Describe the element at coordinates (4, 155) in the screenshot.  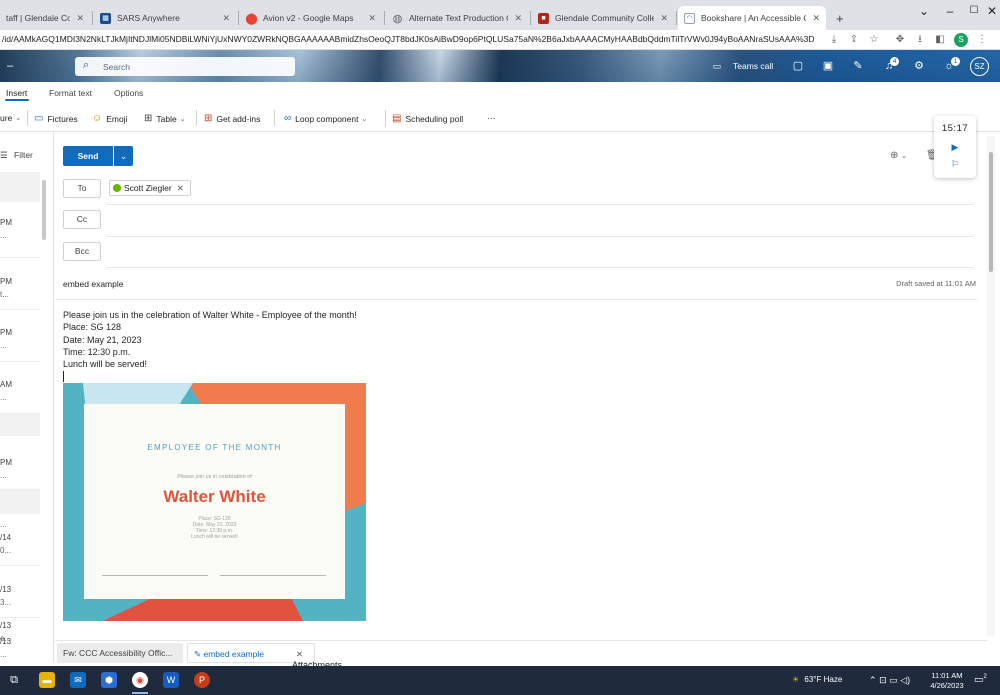
I see `filter-icon: ☰` at that location.